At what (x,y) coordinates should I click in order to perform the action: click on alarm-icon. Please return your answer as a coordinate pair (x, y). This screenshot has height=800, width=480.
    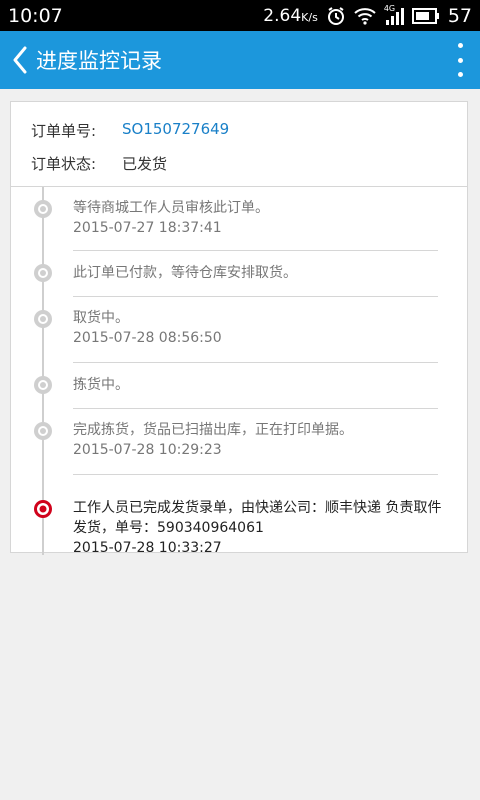
    Looking at the image, I should click on (336, 16).